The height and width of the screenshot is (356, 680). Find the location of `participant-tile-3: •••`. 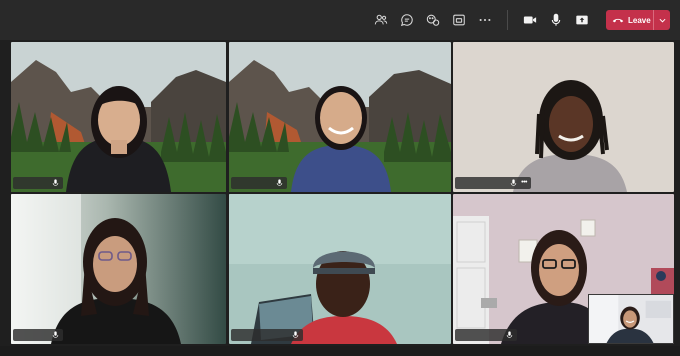

participant-tile-3: ••• is located at coordinates (563, 117).